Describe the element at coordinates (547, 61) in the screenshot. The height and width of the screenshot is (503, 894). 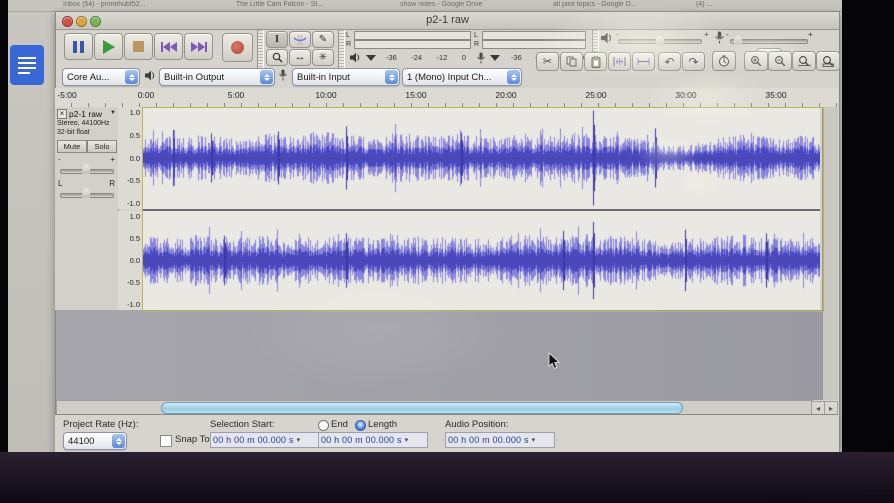
I see `cut-button: ✂` at that location.